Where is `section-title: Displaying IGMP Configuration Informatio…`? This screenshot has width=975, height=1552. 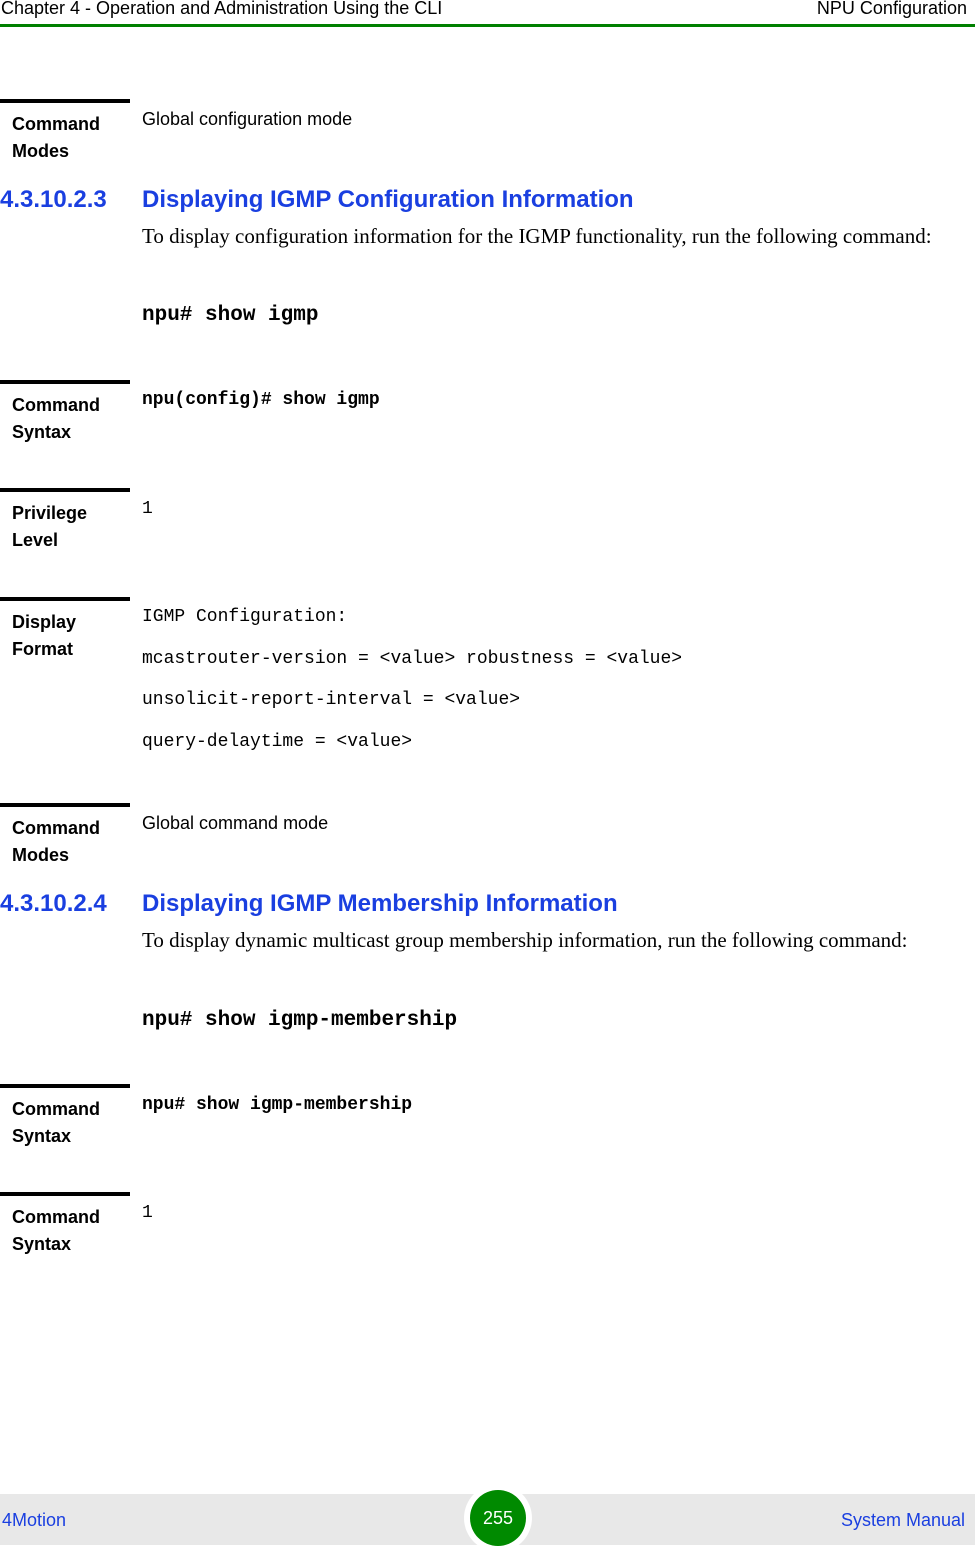
section-title: Displaying IGMP Configuration Informatio… is located at coordinates (388, 199).